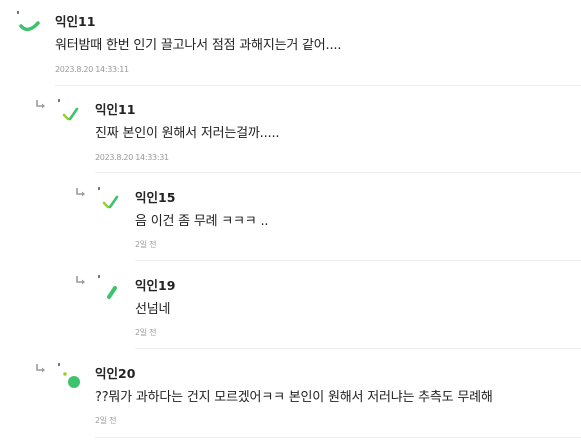  I want to click on comment-nickname: 익인15, so click(155, 196).